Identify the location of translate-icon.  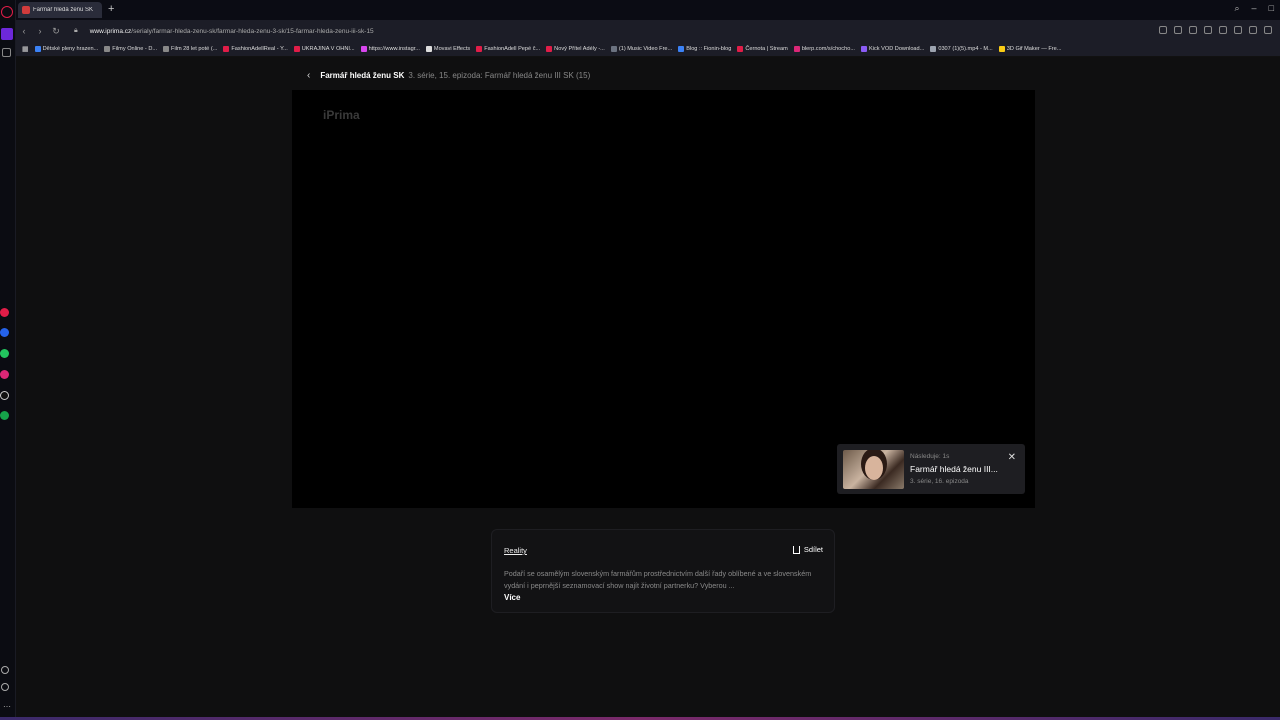
(1163, 30).